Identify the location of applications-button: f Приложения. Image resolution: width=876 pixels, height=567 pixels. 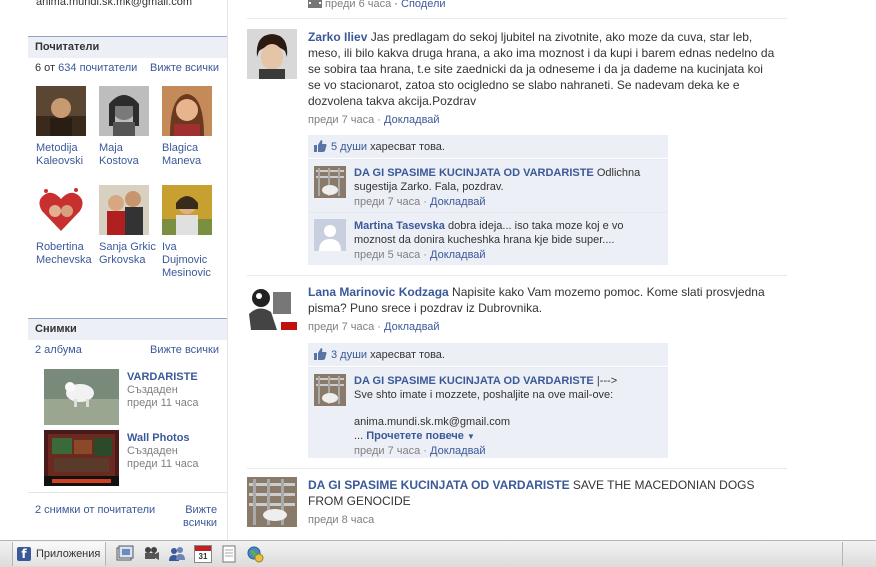
(59, 554).